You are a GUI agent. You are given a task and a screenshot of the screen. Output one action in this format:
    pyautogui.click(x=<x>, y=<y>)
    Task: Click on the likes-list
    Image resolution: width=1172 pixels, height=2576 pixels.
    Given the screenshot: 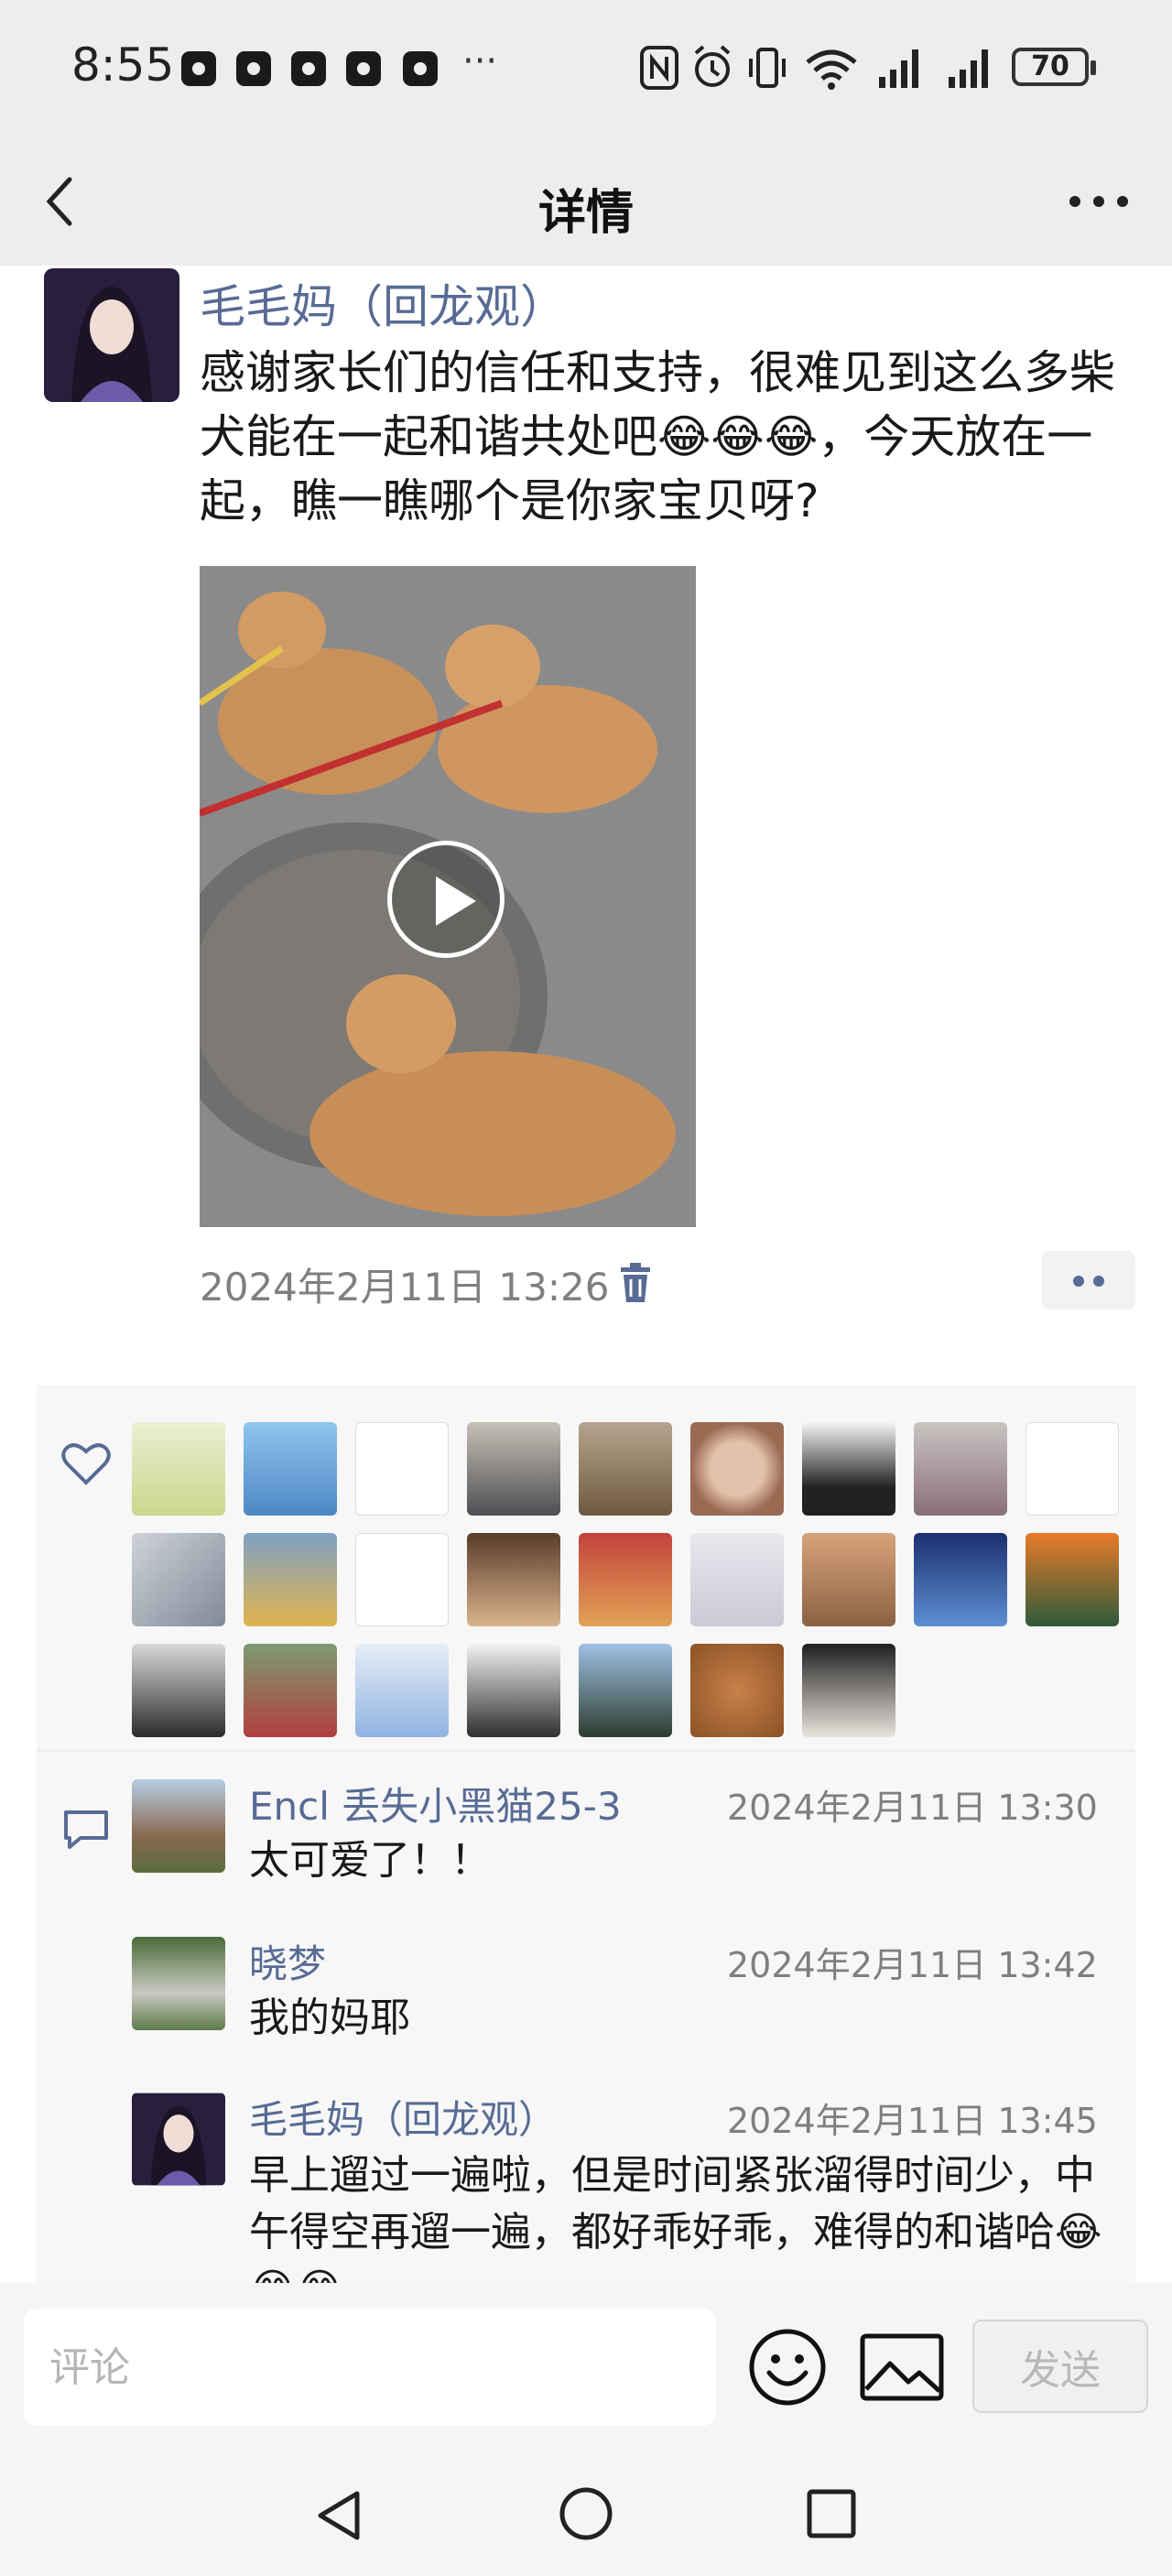 What is the action you would take?
    pyautogui.click(x=586, y=1568)
    